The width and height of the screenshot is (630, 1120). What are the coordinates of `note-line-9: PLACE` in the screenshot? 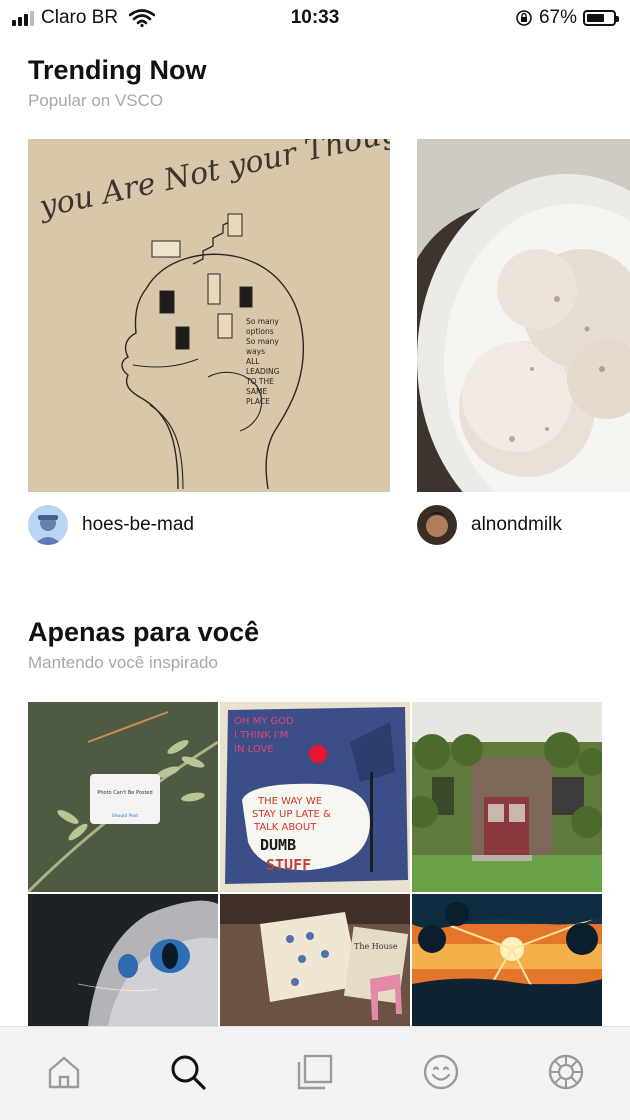 It's located at (258, 401).